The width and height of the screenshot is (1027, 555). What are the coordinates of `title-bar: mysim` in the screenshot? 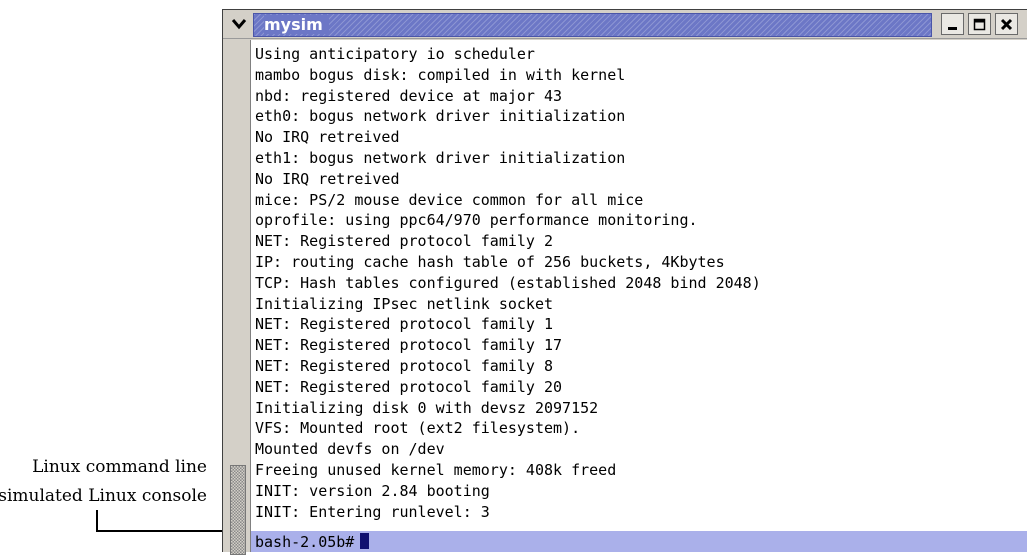 It's located at (625, 24).